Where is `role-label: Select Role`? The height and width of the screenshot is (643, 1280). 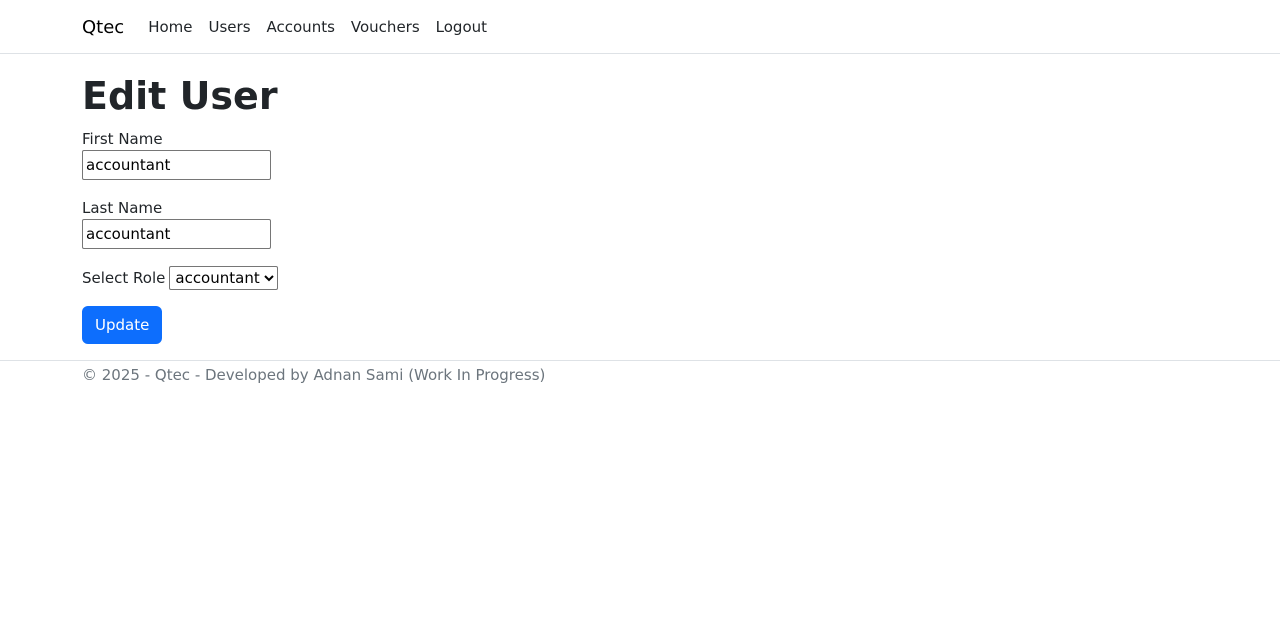
role-label: Select Role is located at coordinates (124, 278).